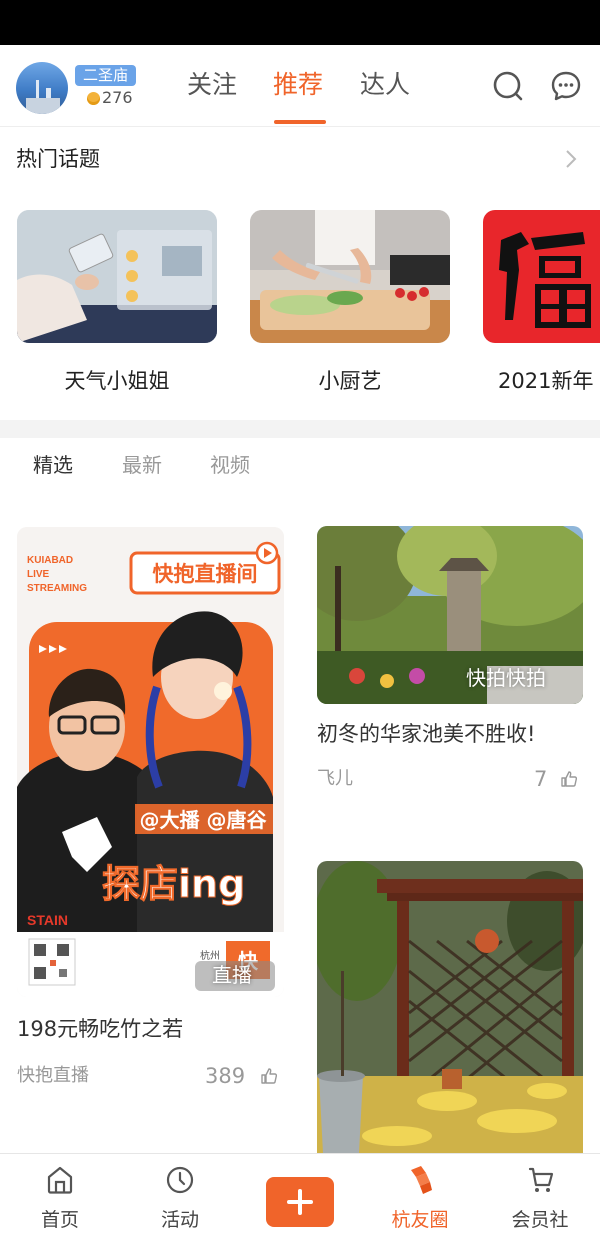 The image size is (600, 1247). I want to click on tab-follow: 关注, so click(212, 85).